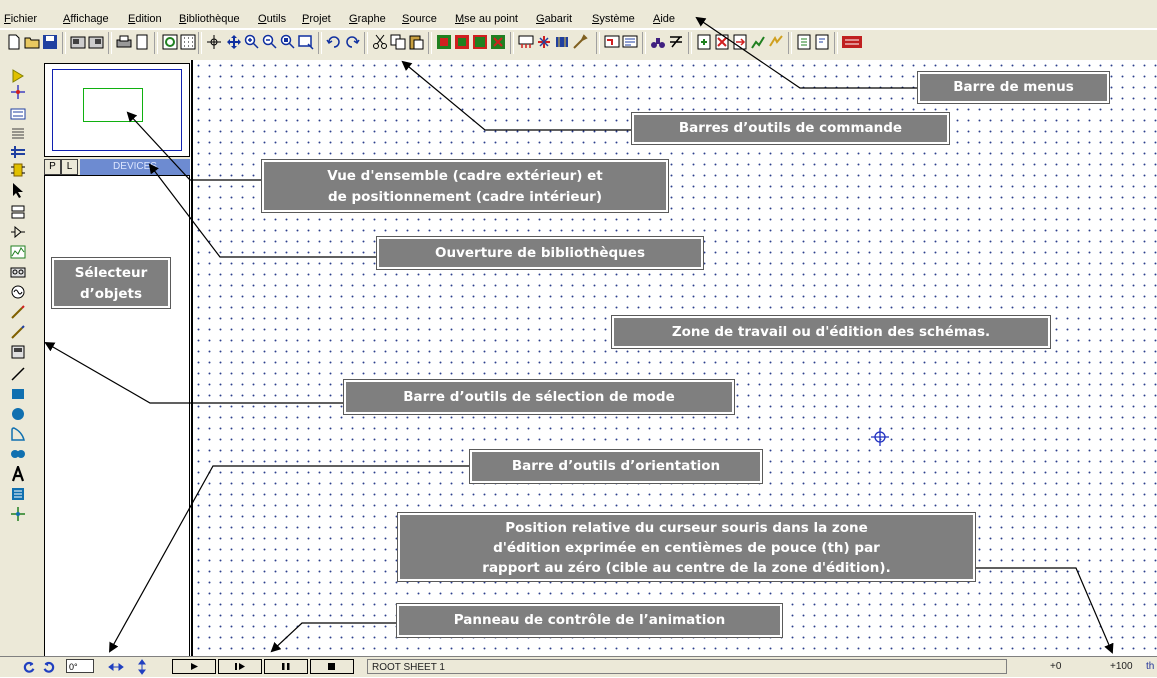  Describe the element at coordinates (352, 42) in the screenshot. I see `redo-icon` at that location.